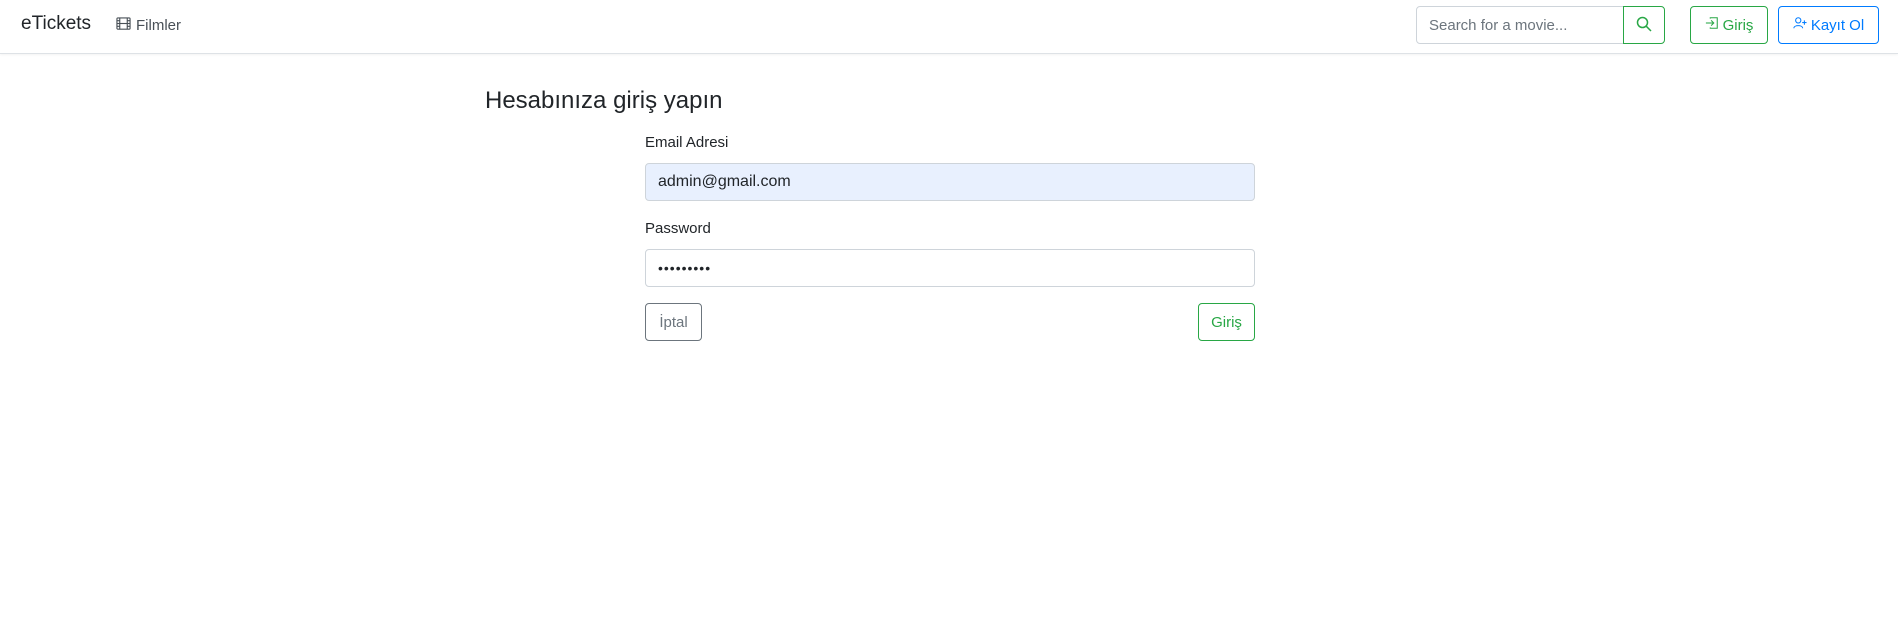 This screenshot has height=631, width=1898. Describe the element at coordinates (1712, 25) in the screenshot. I see `login-icon` at that location.